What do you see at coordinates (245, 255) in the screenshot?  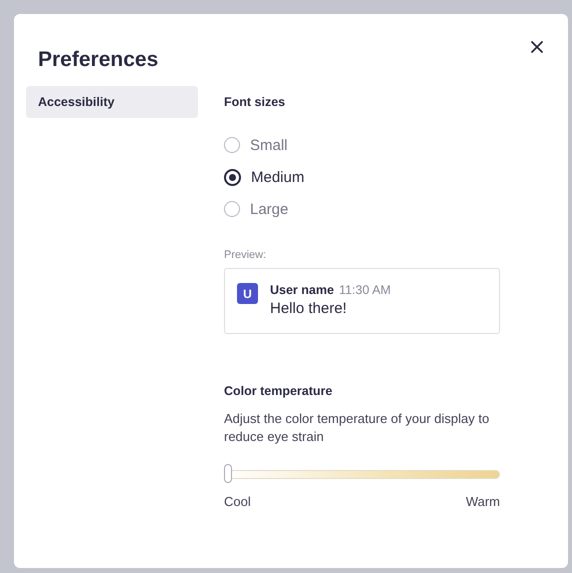 I see `preview-label: Preview:` at bounding box center [245, 255].